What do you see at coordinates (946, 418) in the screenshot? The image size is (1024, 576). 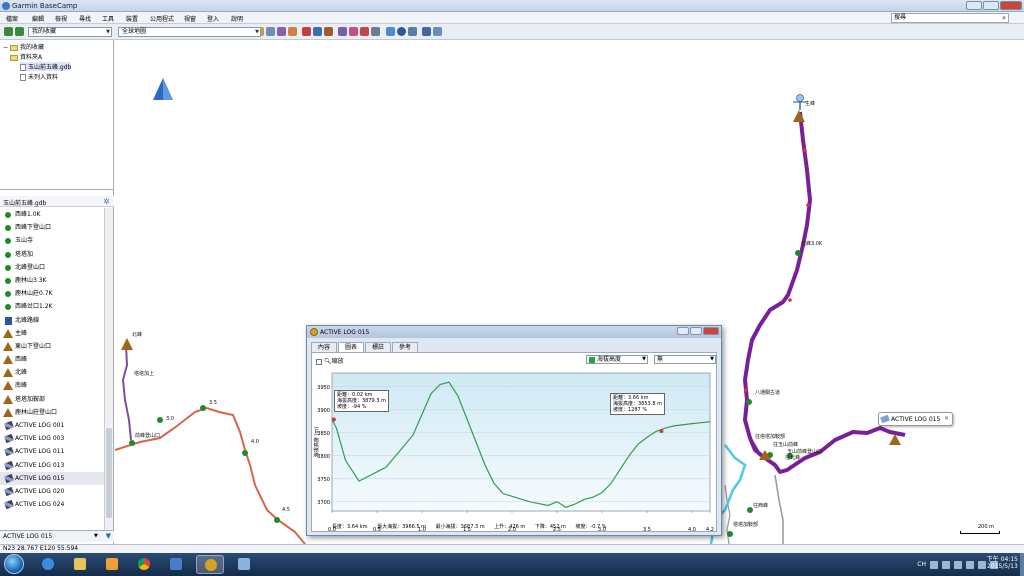 I see `close-icon: ✕` at bounding box center [946, 418].